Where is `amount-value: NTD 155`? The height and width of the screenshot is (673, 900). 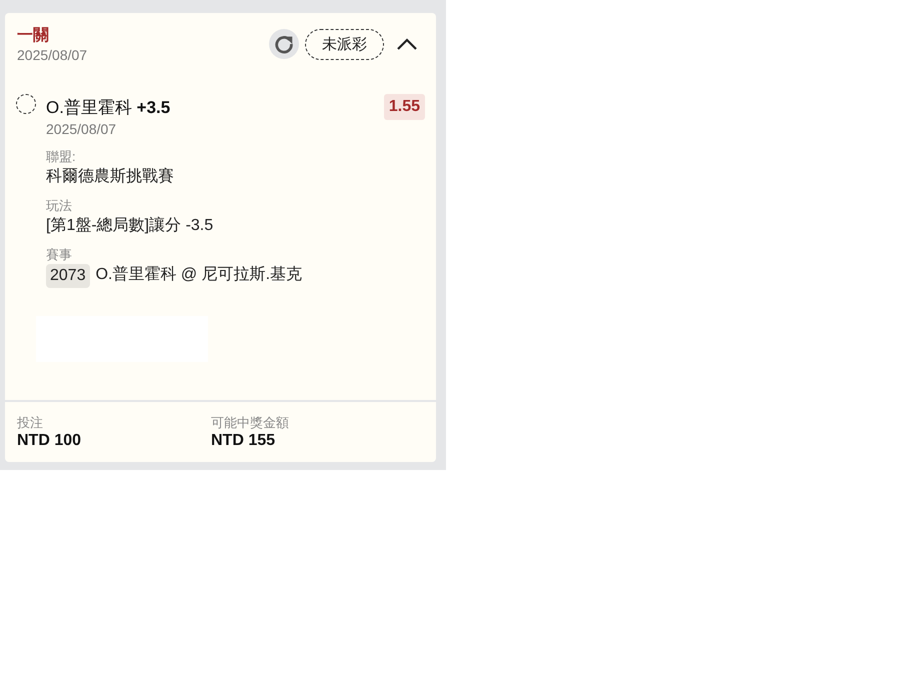
amount-value: NTD 155 is located at coordinates (243, 441).